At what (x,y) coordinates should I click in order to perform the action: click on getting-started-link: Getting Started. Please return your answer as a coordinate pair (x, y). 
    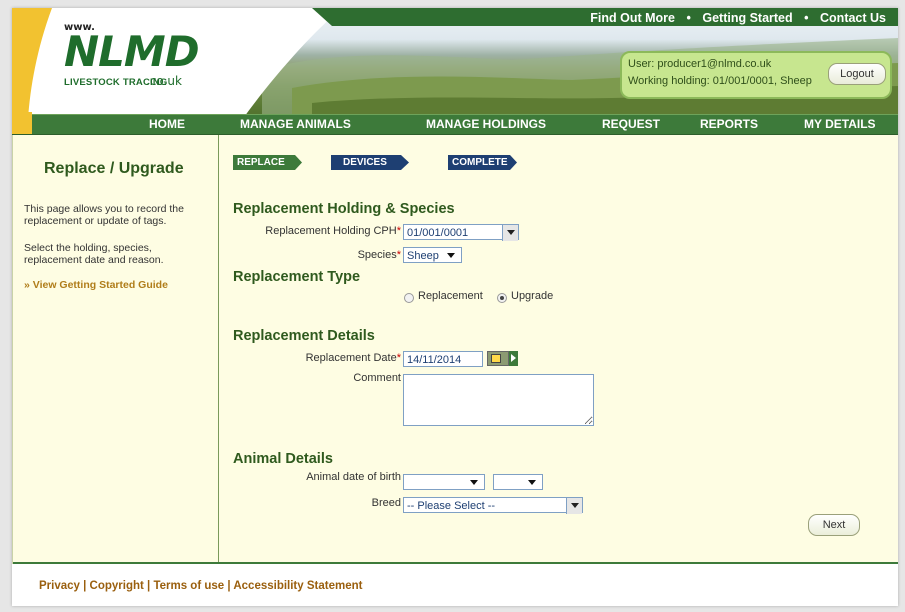
    Looking at the image, I should click on (747, 18).